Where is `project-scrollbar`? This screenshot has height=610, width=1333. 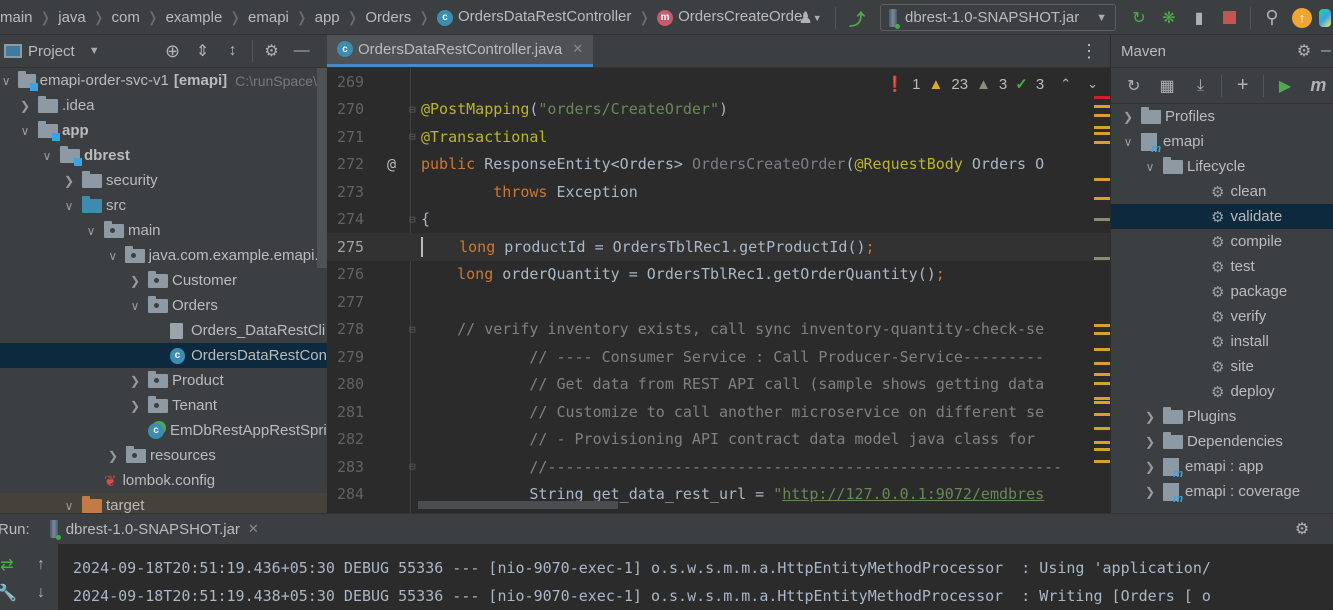
project-scrollbar is located at coordinates (322, 168).